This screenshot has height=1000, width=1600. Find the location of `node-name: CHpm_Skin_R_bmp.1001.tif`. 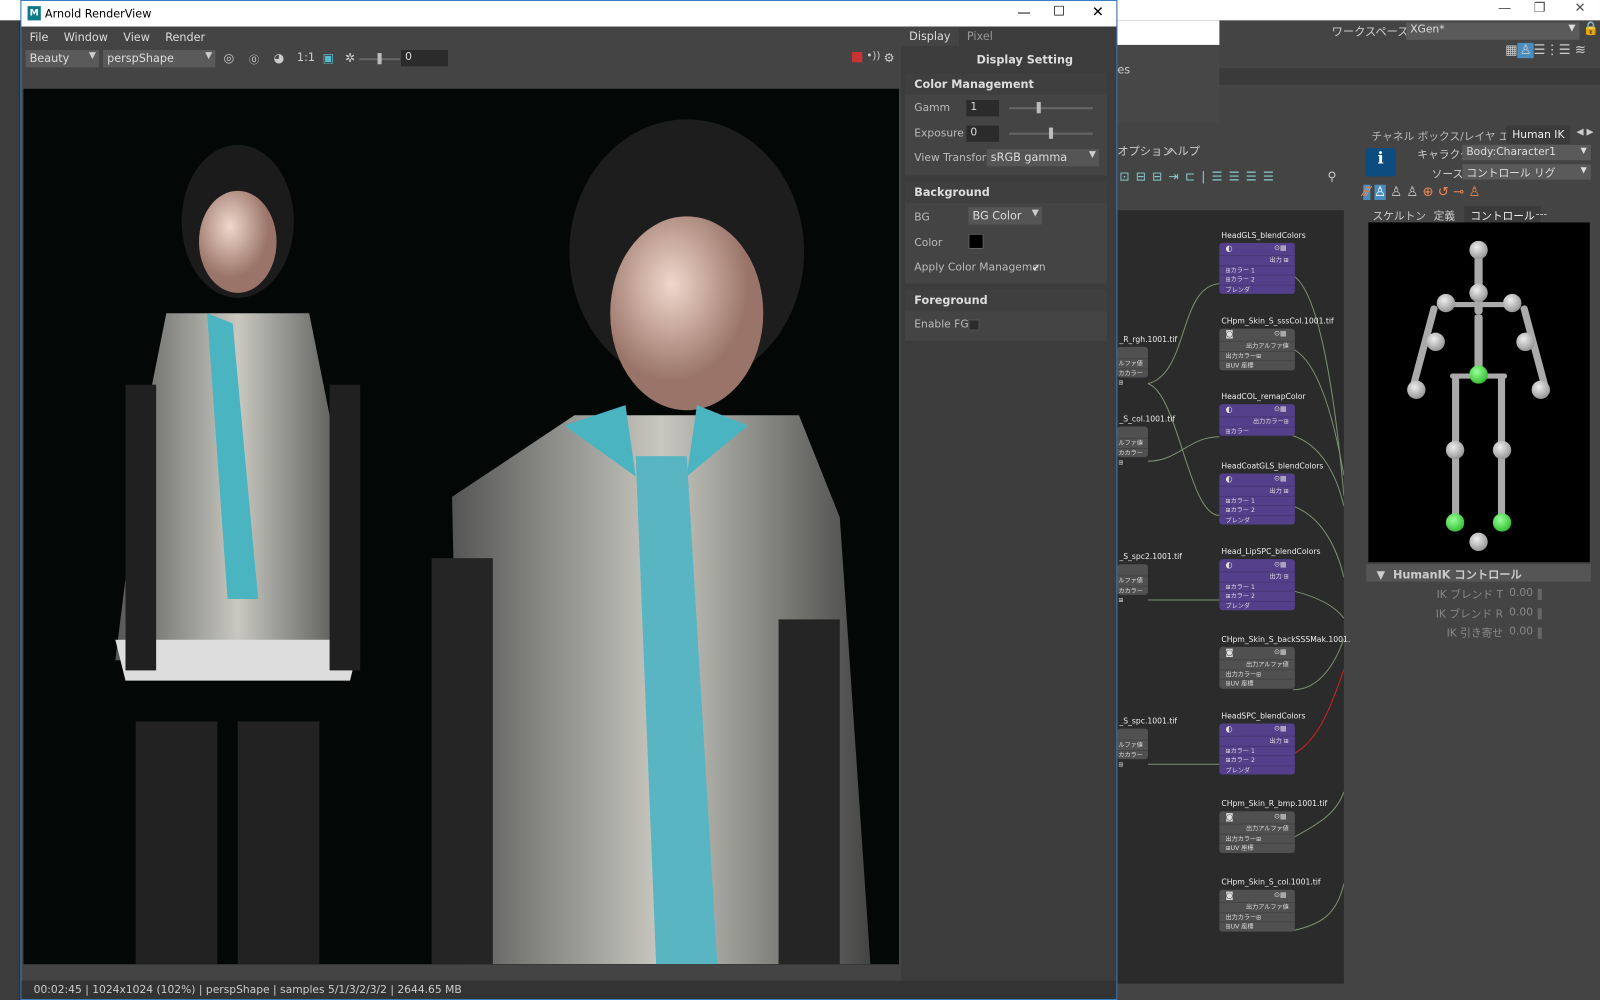

node-name: CHpm_Skin_R_bmp.1001.tif is located at coordinates (1274, 803).